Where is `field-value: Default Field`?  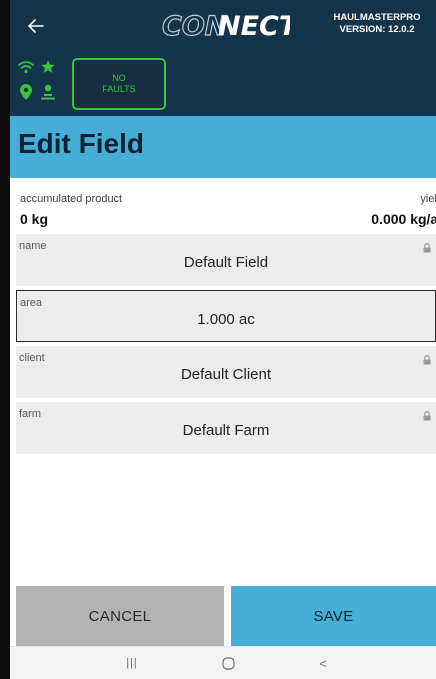
field-value: Default Field is located at coordinates (226, 262).